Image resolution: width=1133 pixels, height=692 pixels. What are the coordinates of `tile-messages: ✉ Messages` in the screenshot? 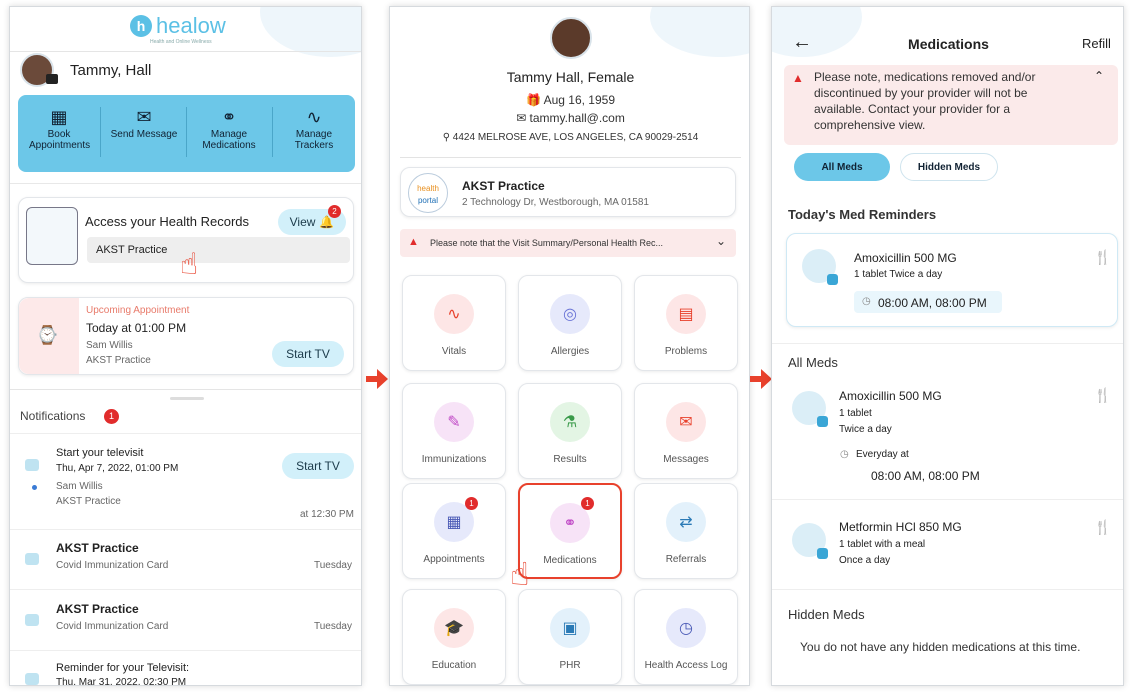 It's located at (686, 431).